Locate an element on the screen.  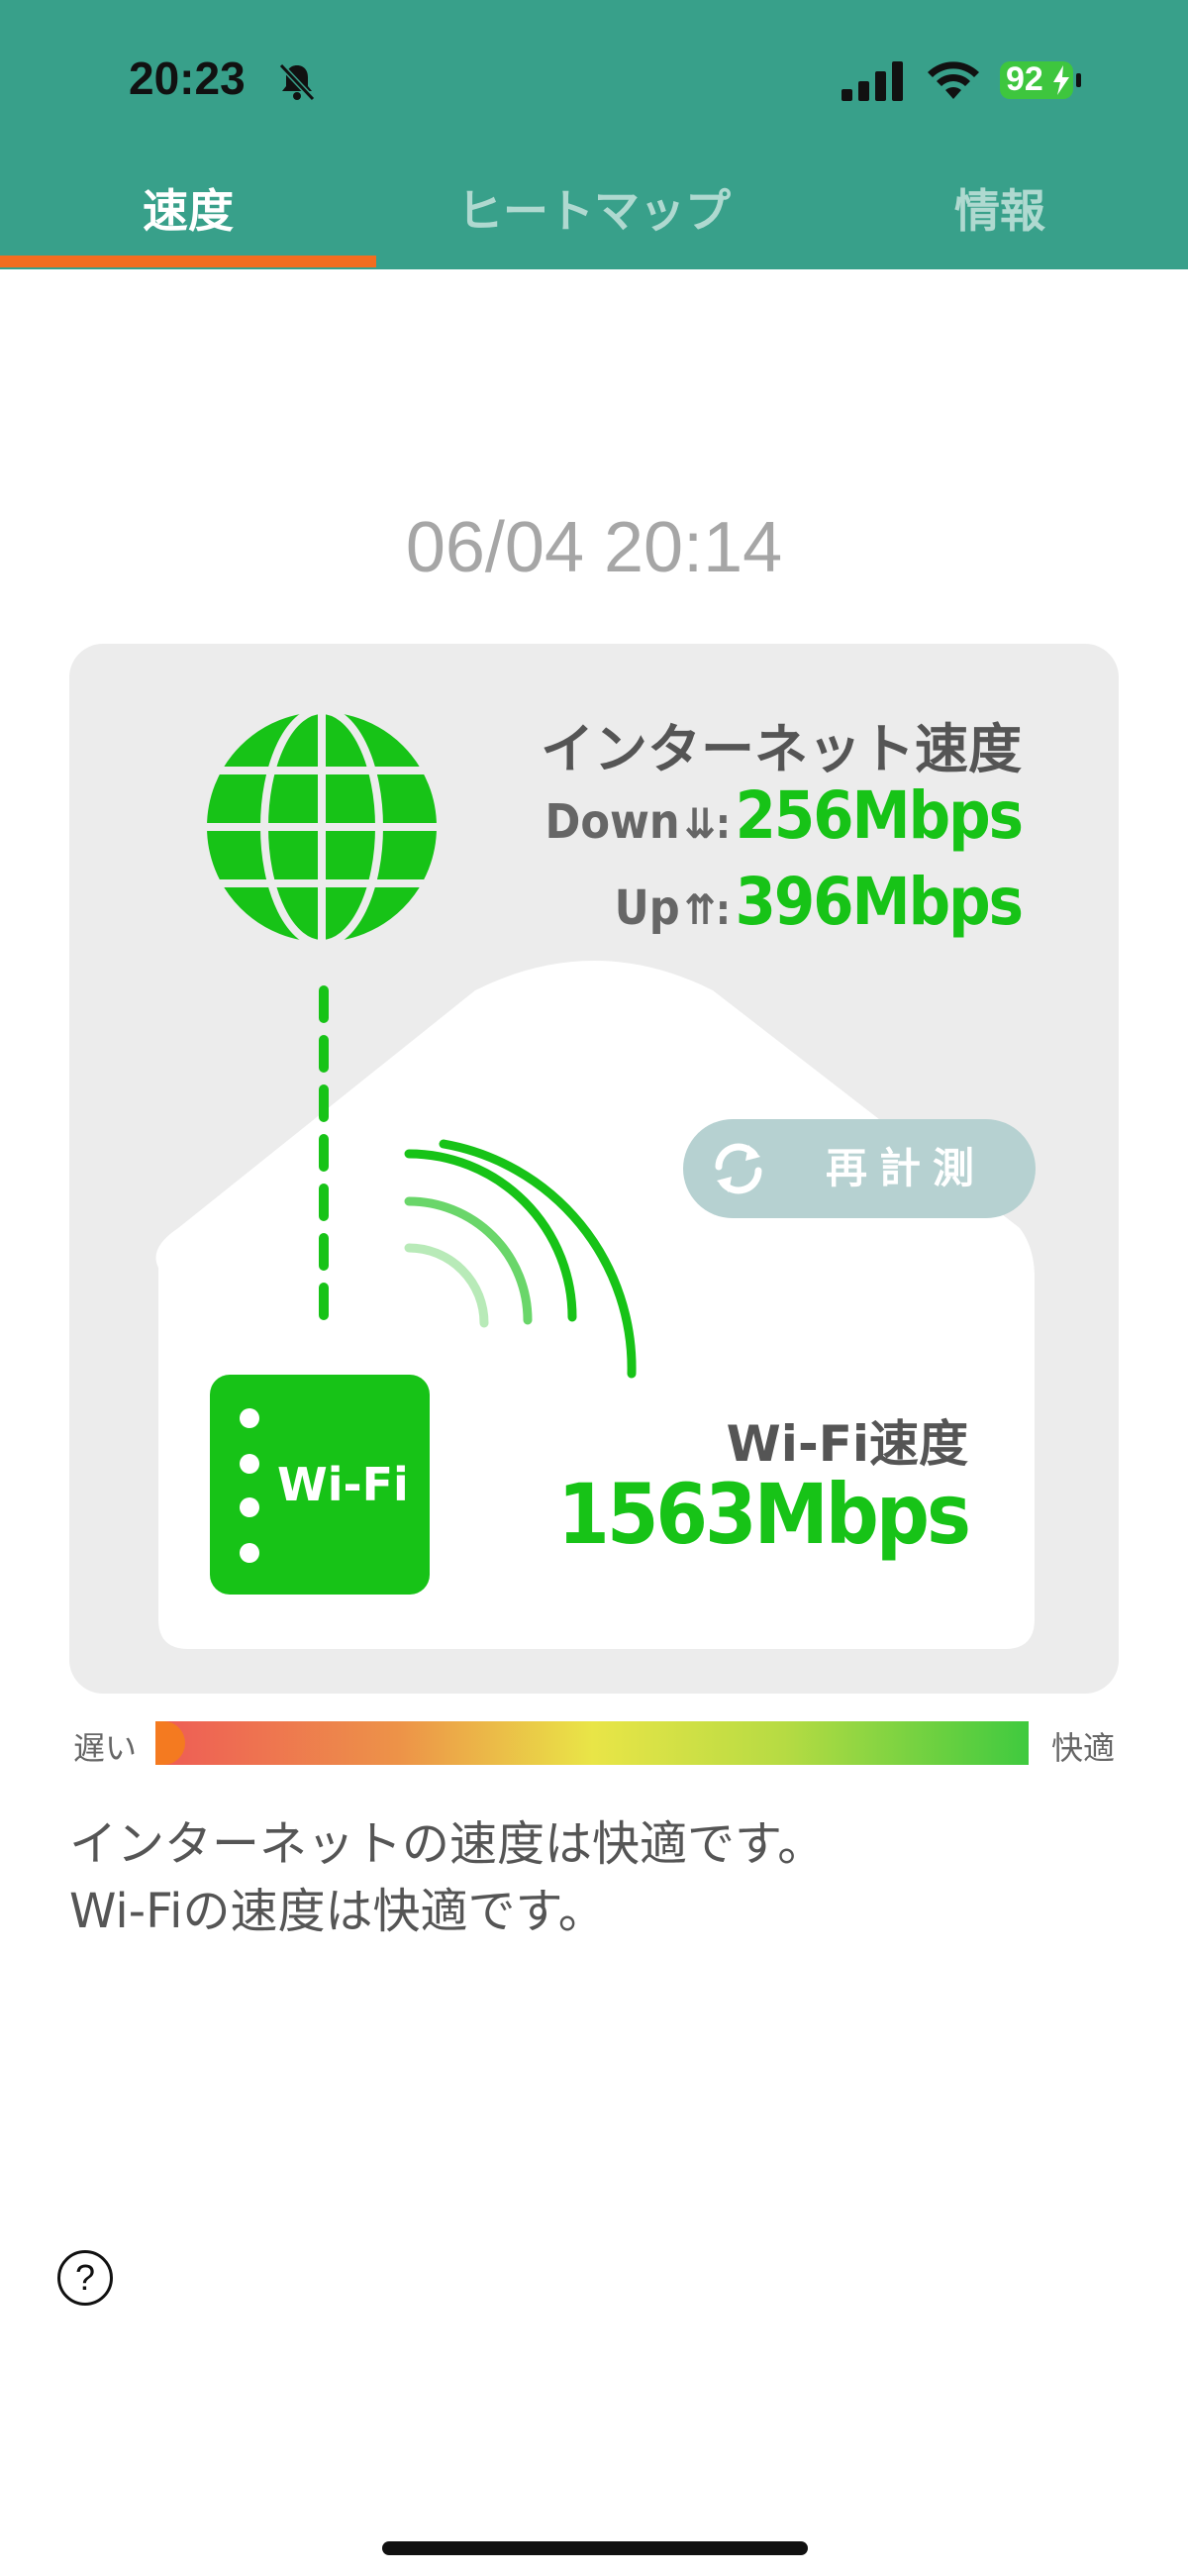
remeasure-button: 再計測 is located at coordinates (859, 1168).